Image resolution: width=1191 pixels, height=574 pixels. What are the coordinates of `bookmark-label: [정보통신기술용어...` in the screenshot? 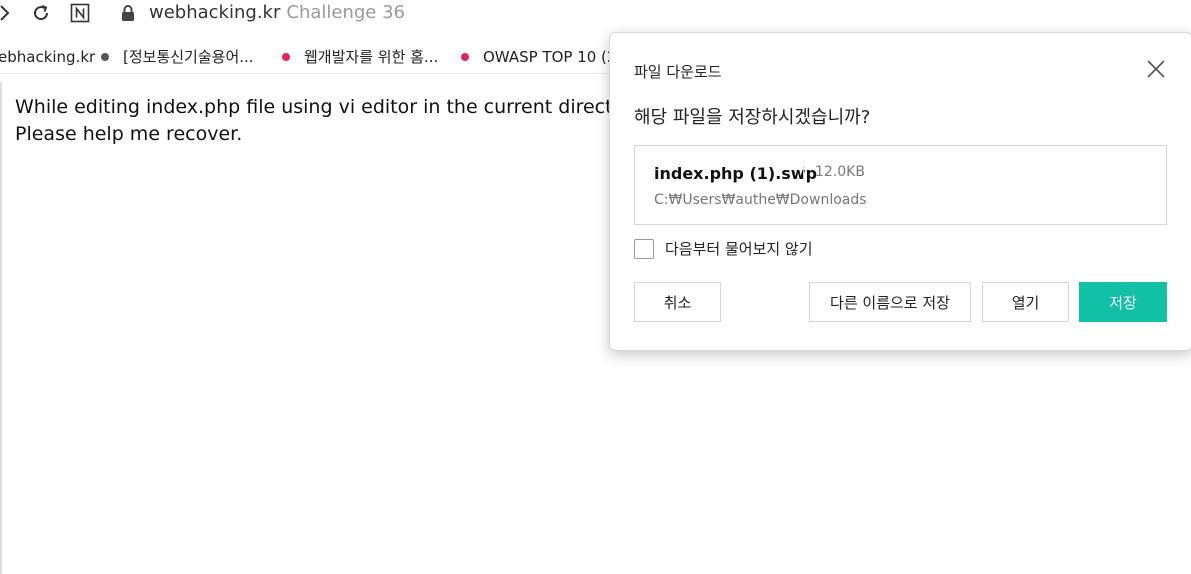 It's located at (188, 57).